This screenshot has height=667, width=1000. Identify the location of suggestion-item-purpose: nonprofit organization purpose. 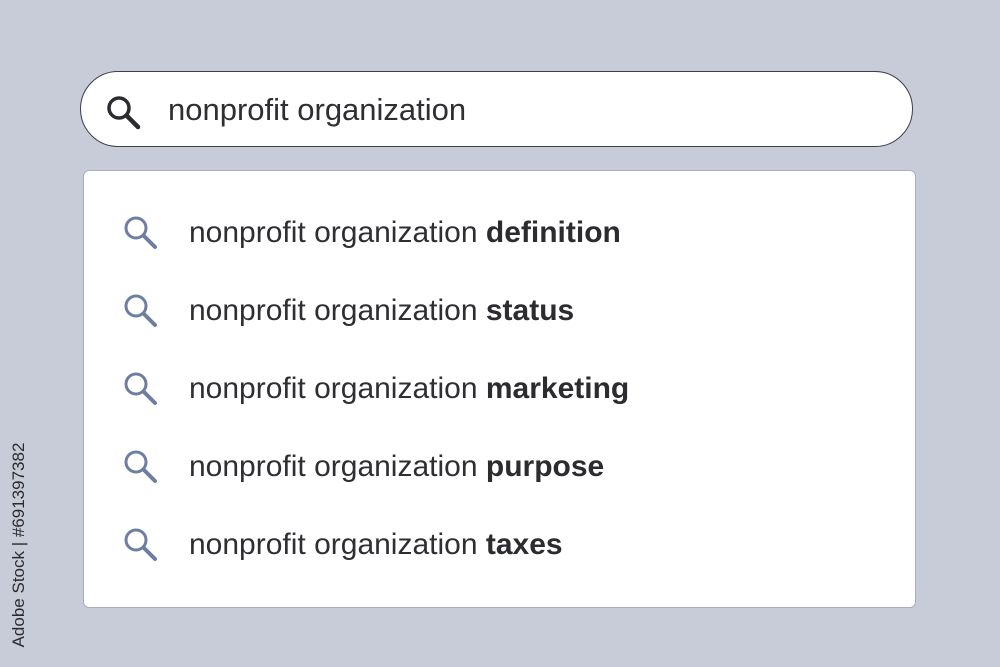
(499, 466).